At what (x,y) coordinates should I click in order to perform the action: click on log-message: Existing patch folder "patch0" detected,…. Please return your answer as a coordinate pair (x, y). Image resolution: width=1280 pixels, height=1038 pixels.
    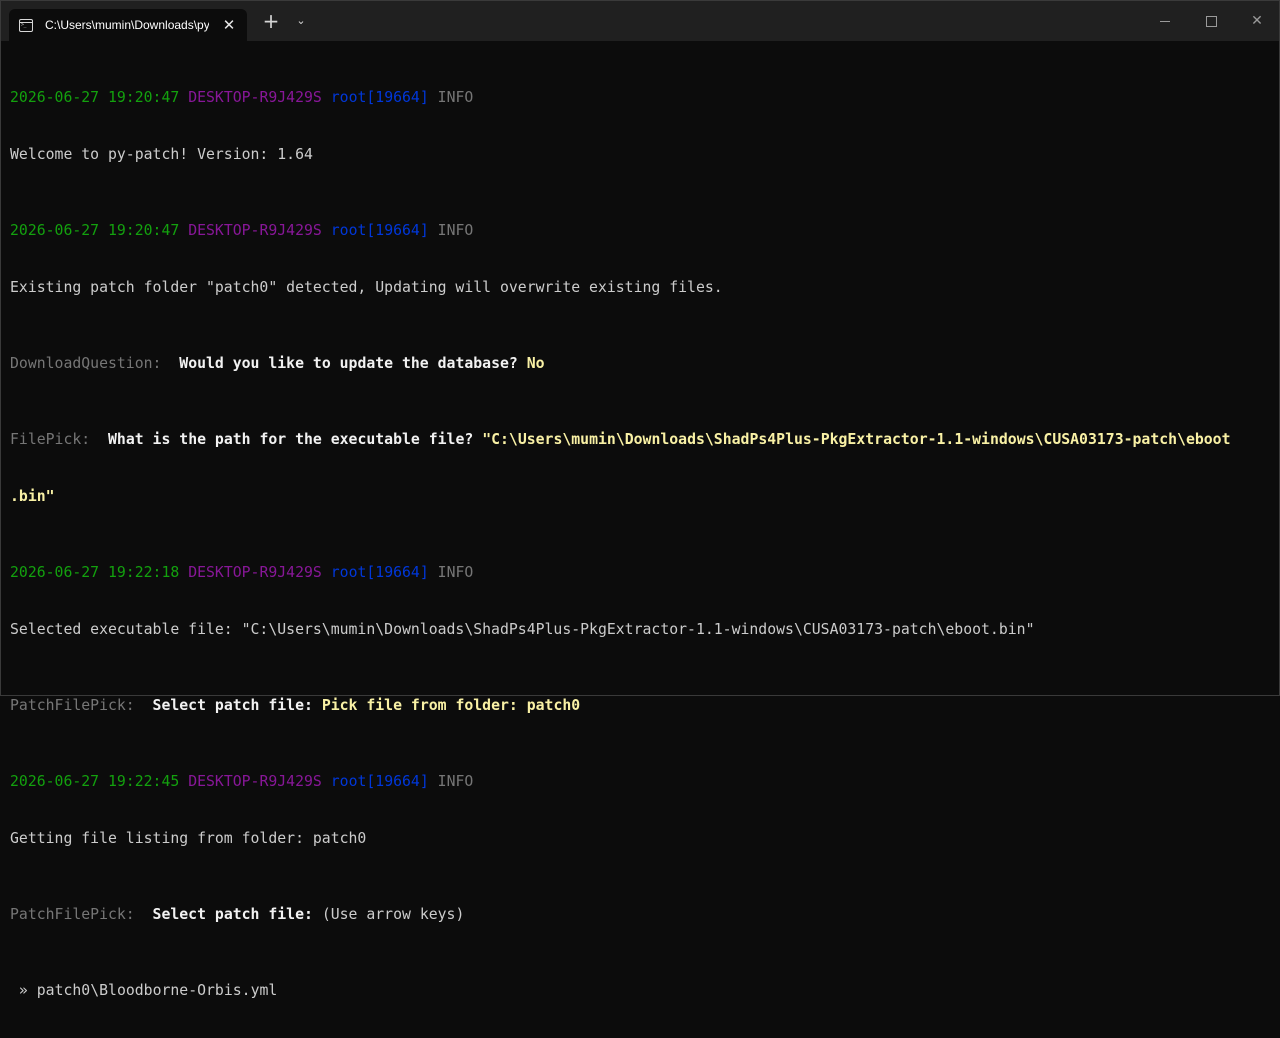
    Looking at the image, I should click on (366, 287).